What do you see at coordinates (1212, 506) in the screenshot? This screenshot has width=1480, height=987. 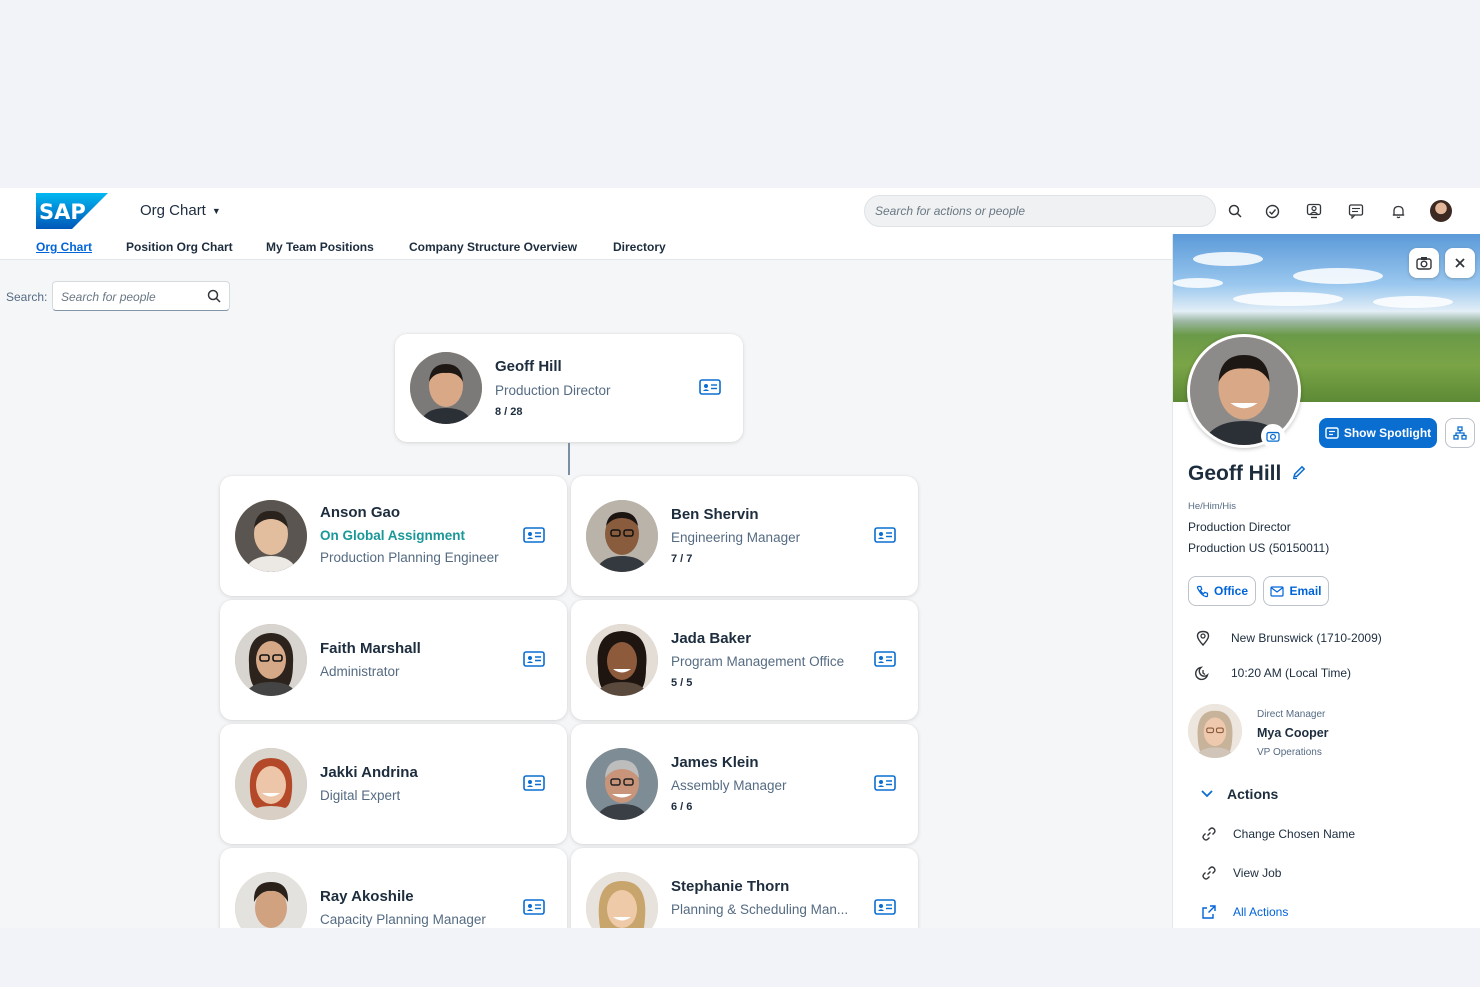 I see `pronouns: He/Him/His` at bounding box center [1212, 506].